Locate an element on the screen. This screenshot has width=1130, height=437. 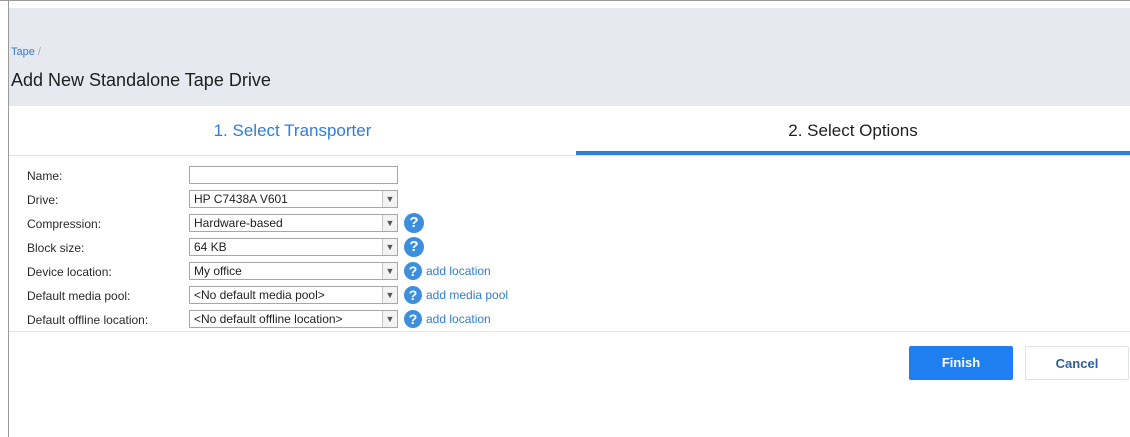
name-label: Name: is located at coordinates (45, 176).